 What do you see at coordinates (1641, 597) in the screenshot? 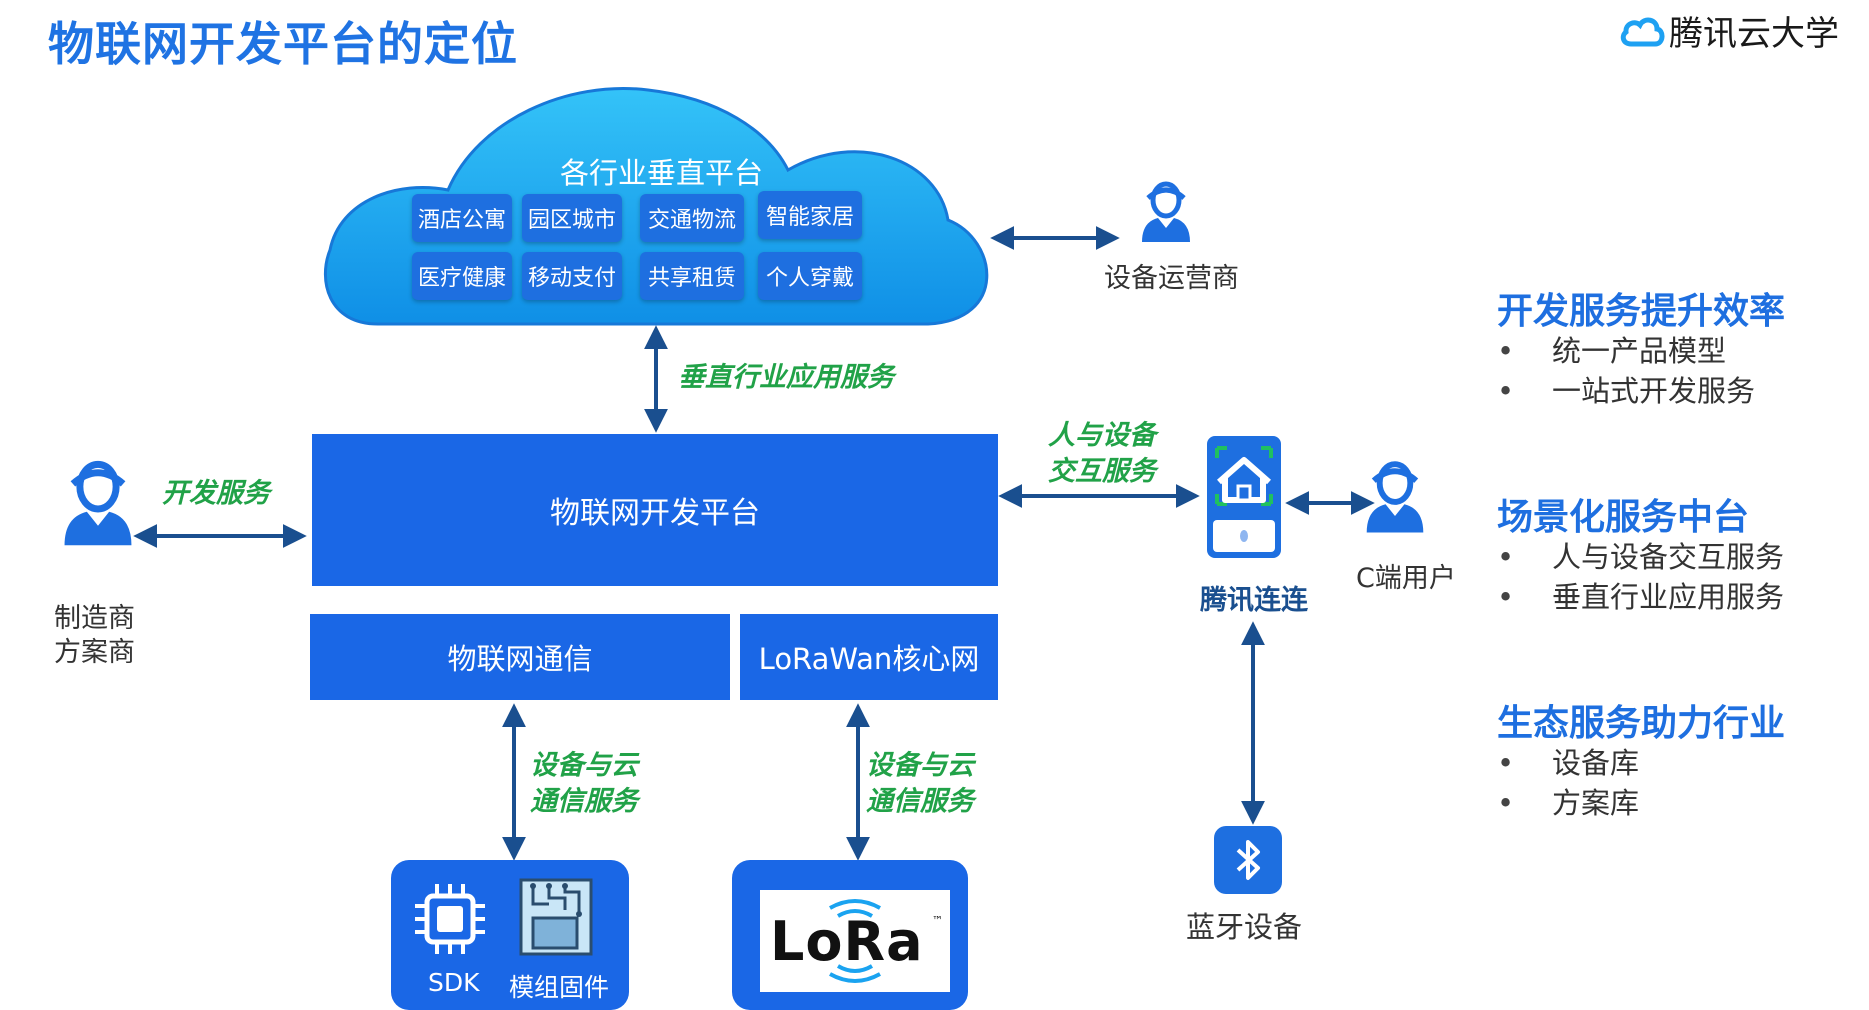
I see `feature-2-item-2: • 垂直行业应用服务` at bounding box center [1641, 597].